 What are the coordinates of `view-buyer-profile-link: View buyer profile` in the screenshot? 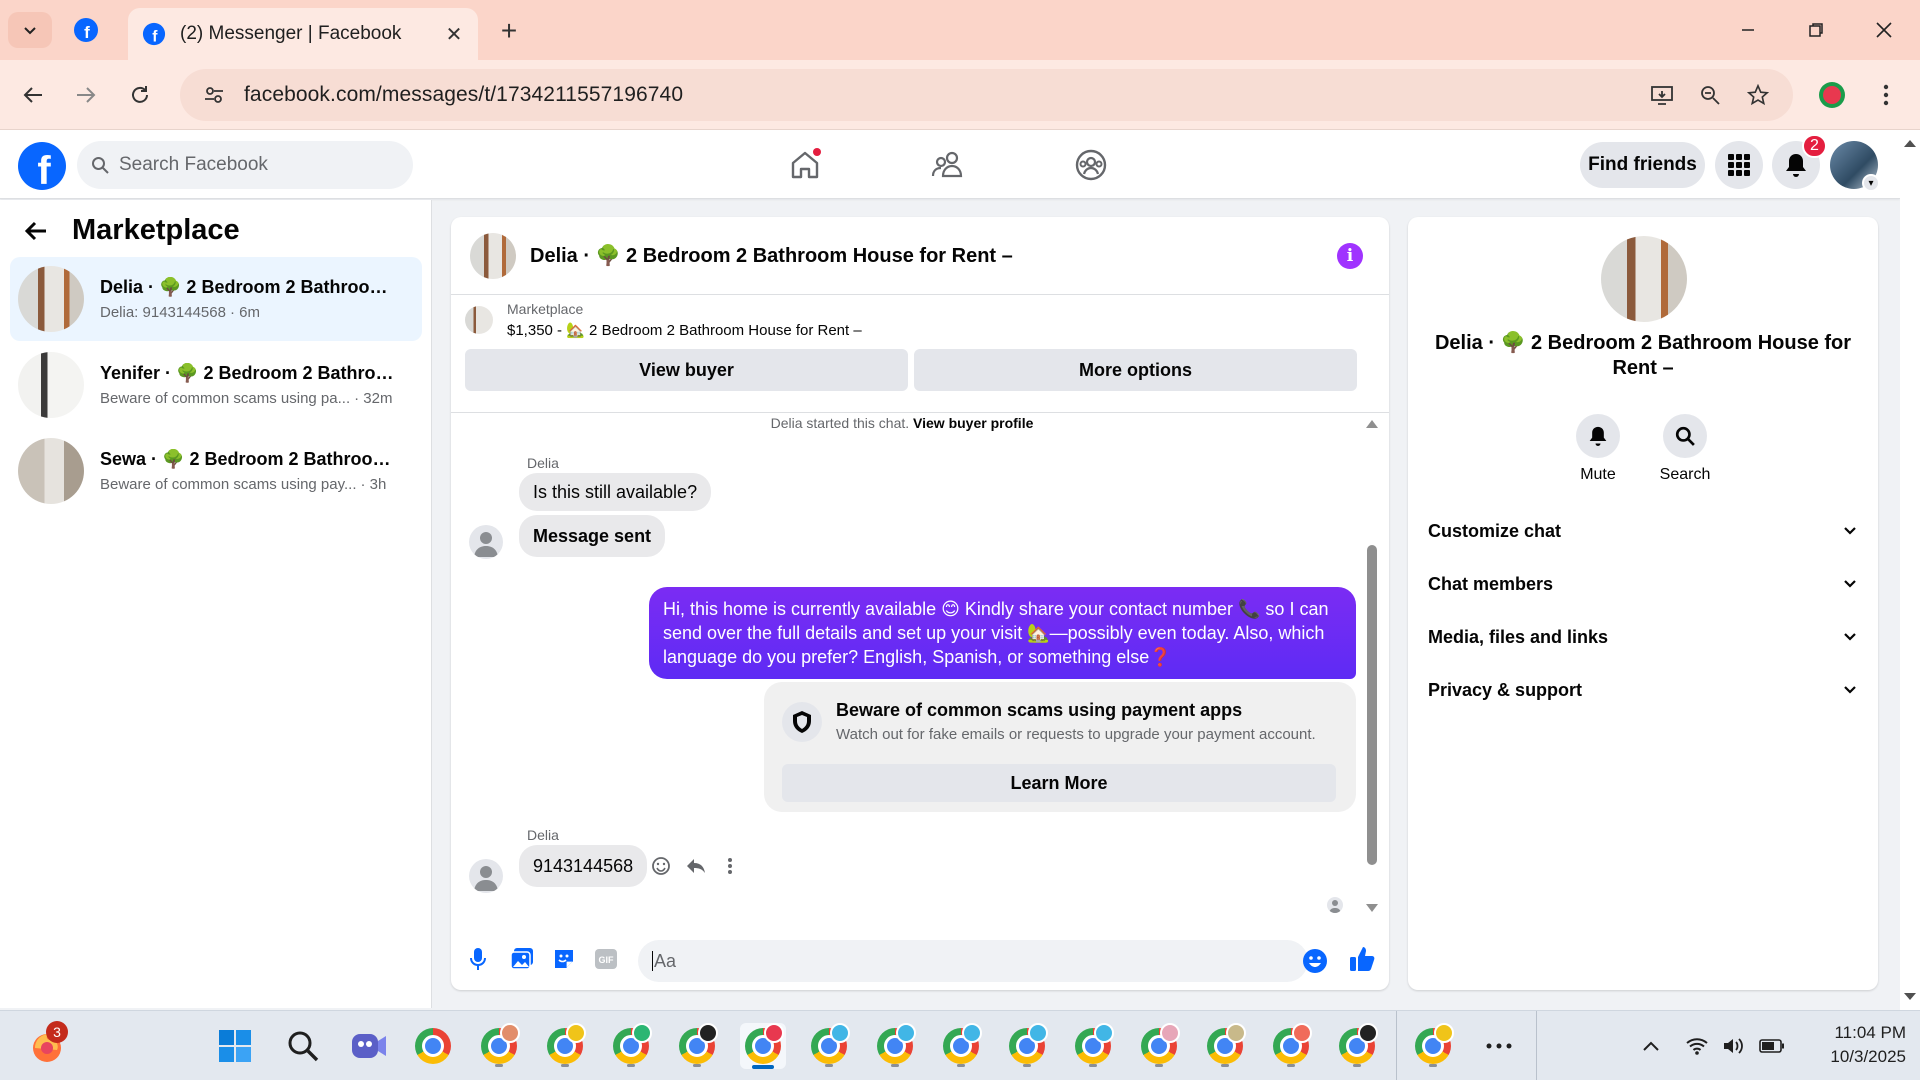 It's located at (973, 423).